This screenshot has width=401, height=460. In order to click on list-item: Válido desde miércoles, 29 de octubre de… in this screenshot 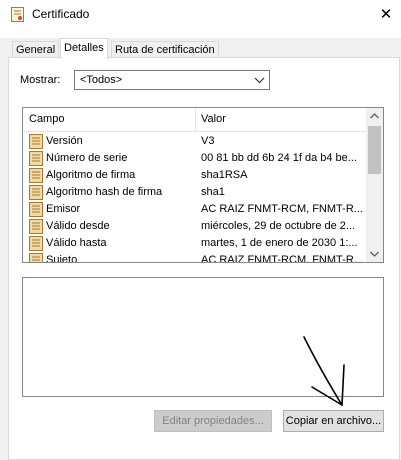, I will do `click(195, 226)`.